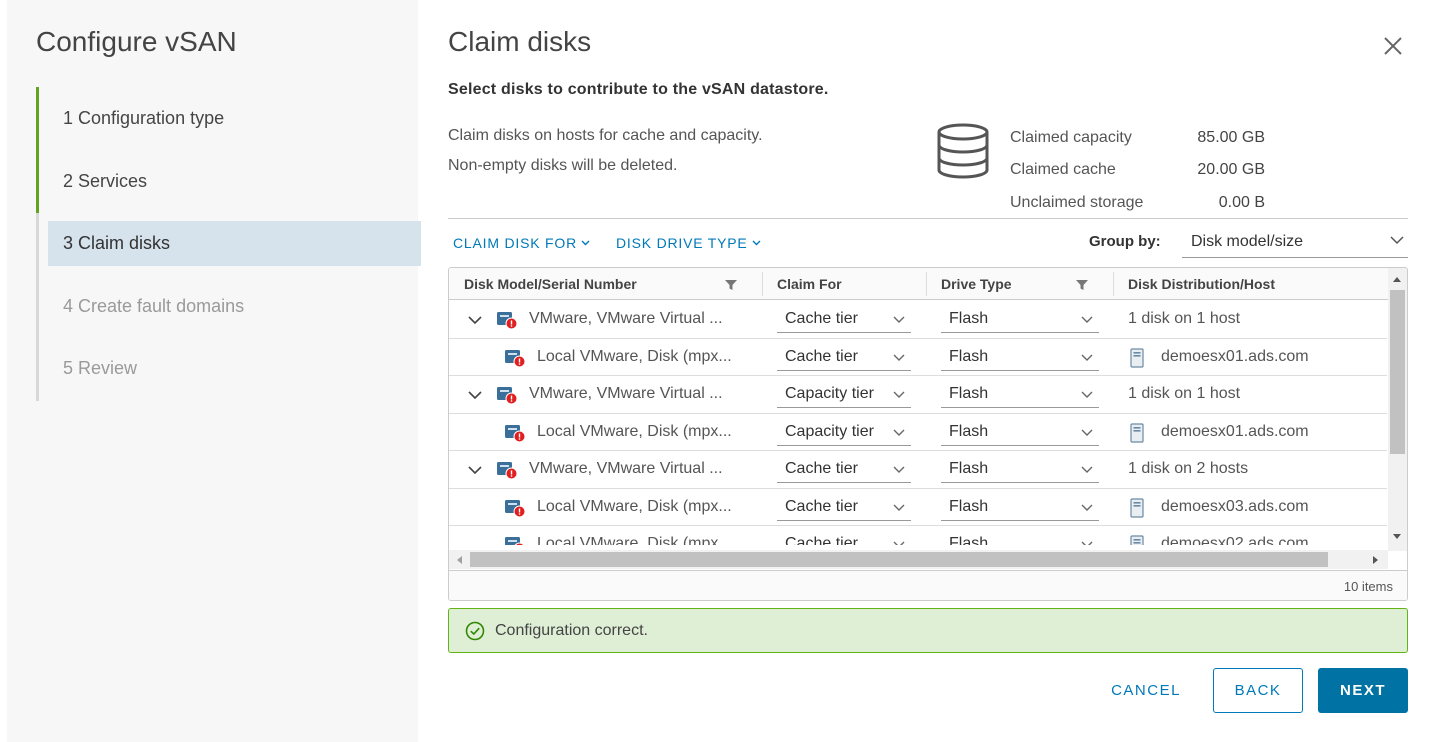 The width and height of the screenshot is (1446, 742). Describe the element at coordinates (1397, 279) in the screenshot. I see `scroll-up-arrow-icon` at that location.